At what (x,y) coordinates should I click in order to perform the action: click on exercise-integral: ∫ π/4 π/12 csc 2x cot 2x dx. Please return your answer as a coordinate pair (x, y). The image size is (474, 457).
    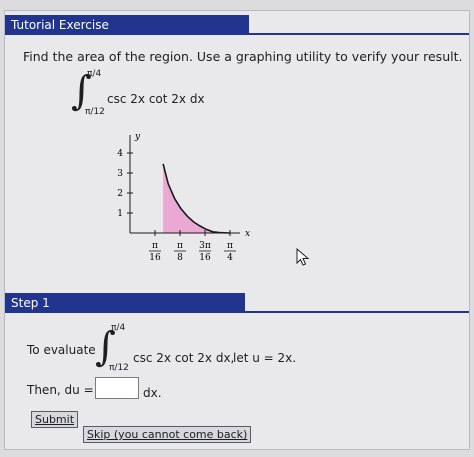
    Looking at the image, I should click on (181, 95).